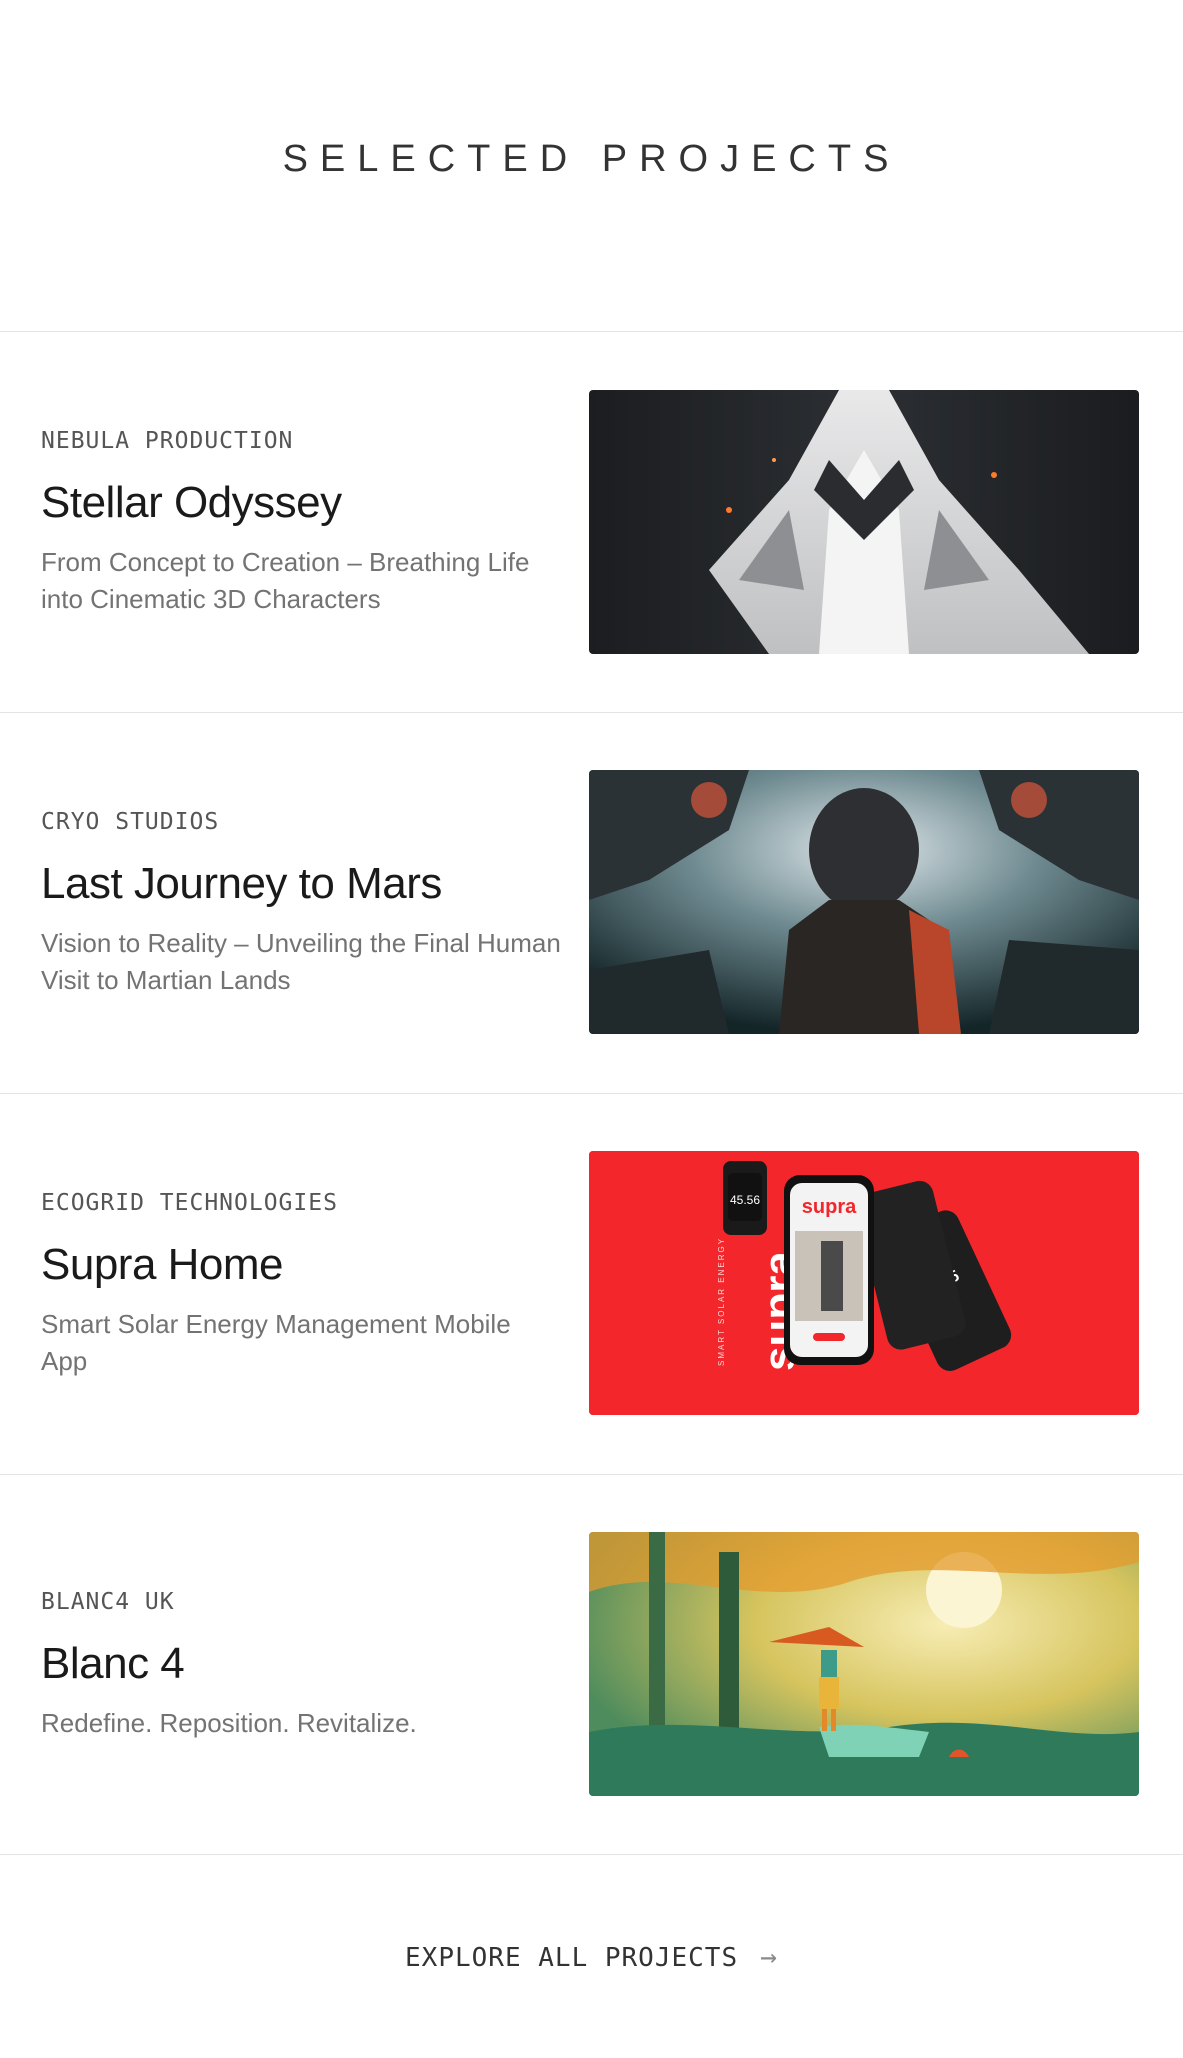 Image resolution: width=1183 pixels, height=2058 pixels. I want to click on project-title: Supra Home, so click(301, 1265).